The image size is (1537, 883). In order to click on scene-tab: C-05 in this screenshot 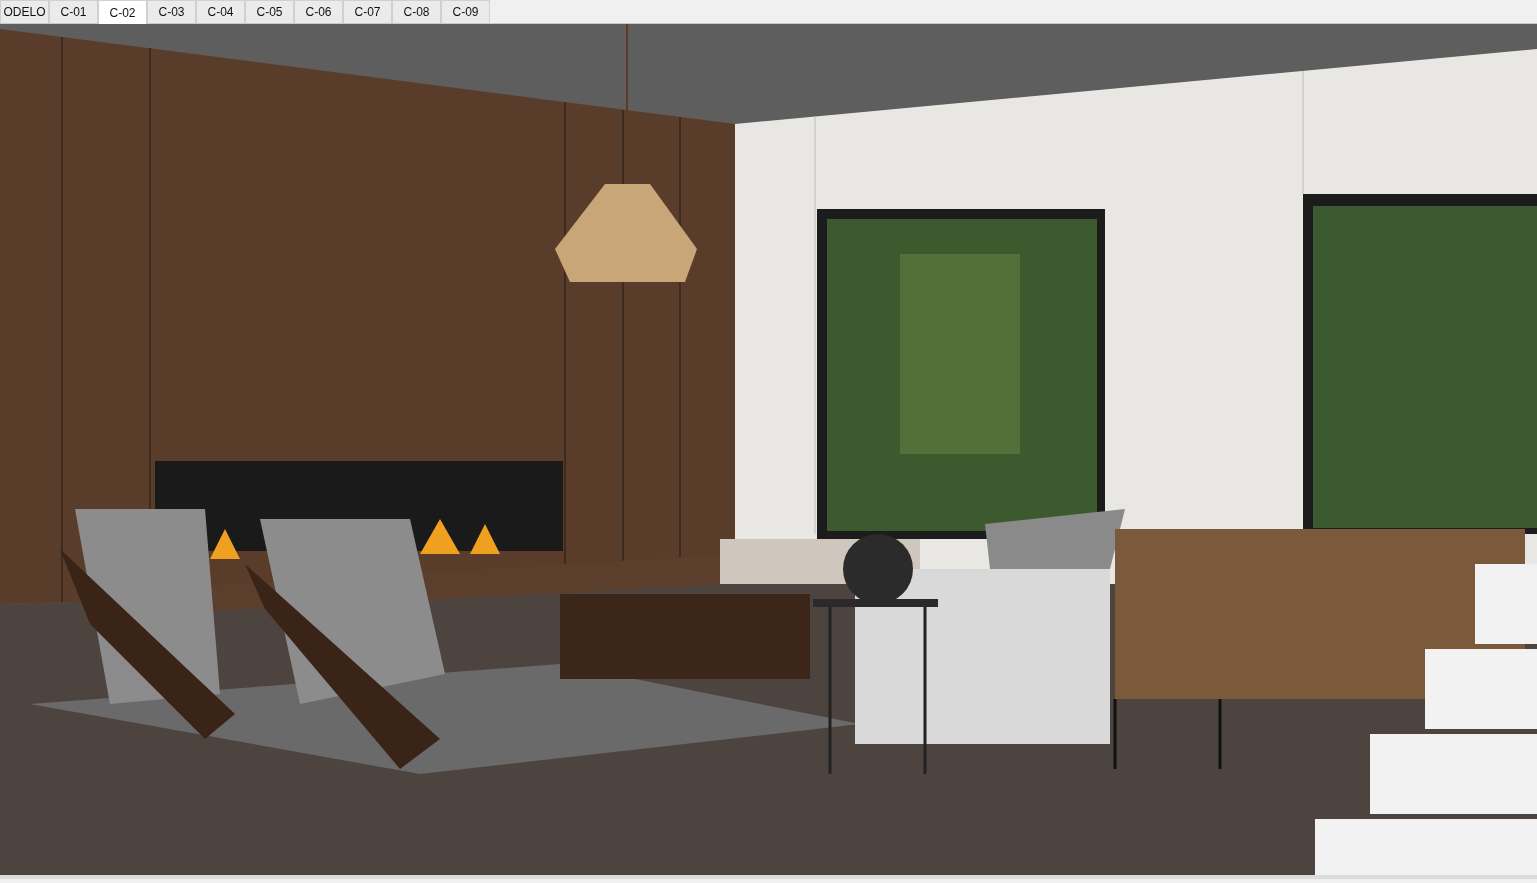, I will do `click(269, 11)`.